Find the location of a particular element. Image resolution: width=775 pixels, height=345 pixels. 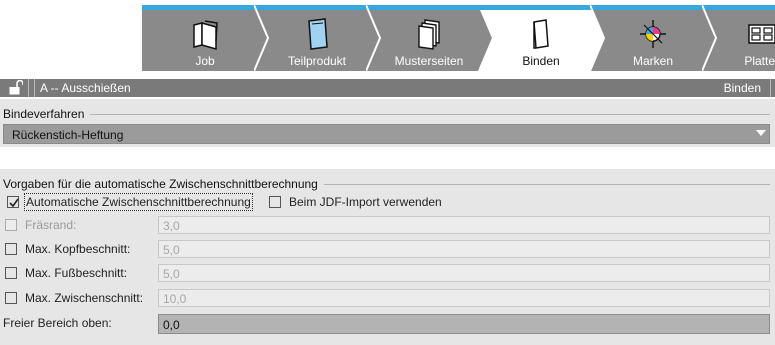

field-value: 3,0 is located at coordinates (171, 226).